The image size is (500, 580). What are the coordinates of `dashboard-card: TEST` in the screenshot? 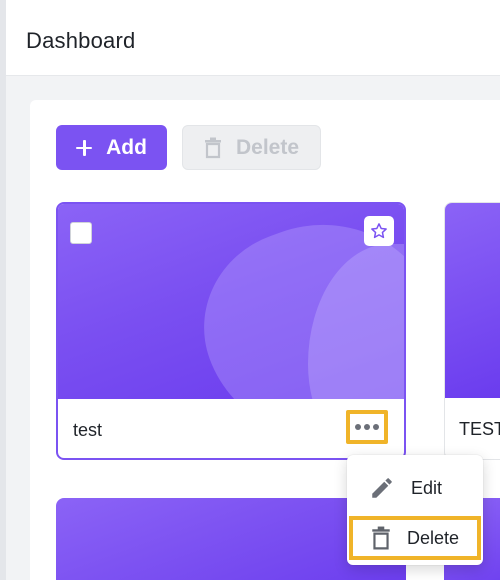 It's located at (472, 331).